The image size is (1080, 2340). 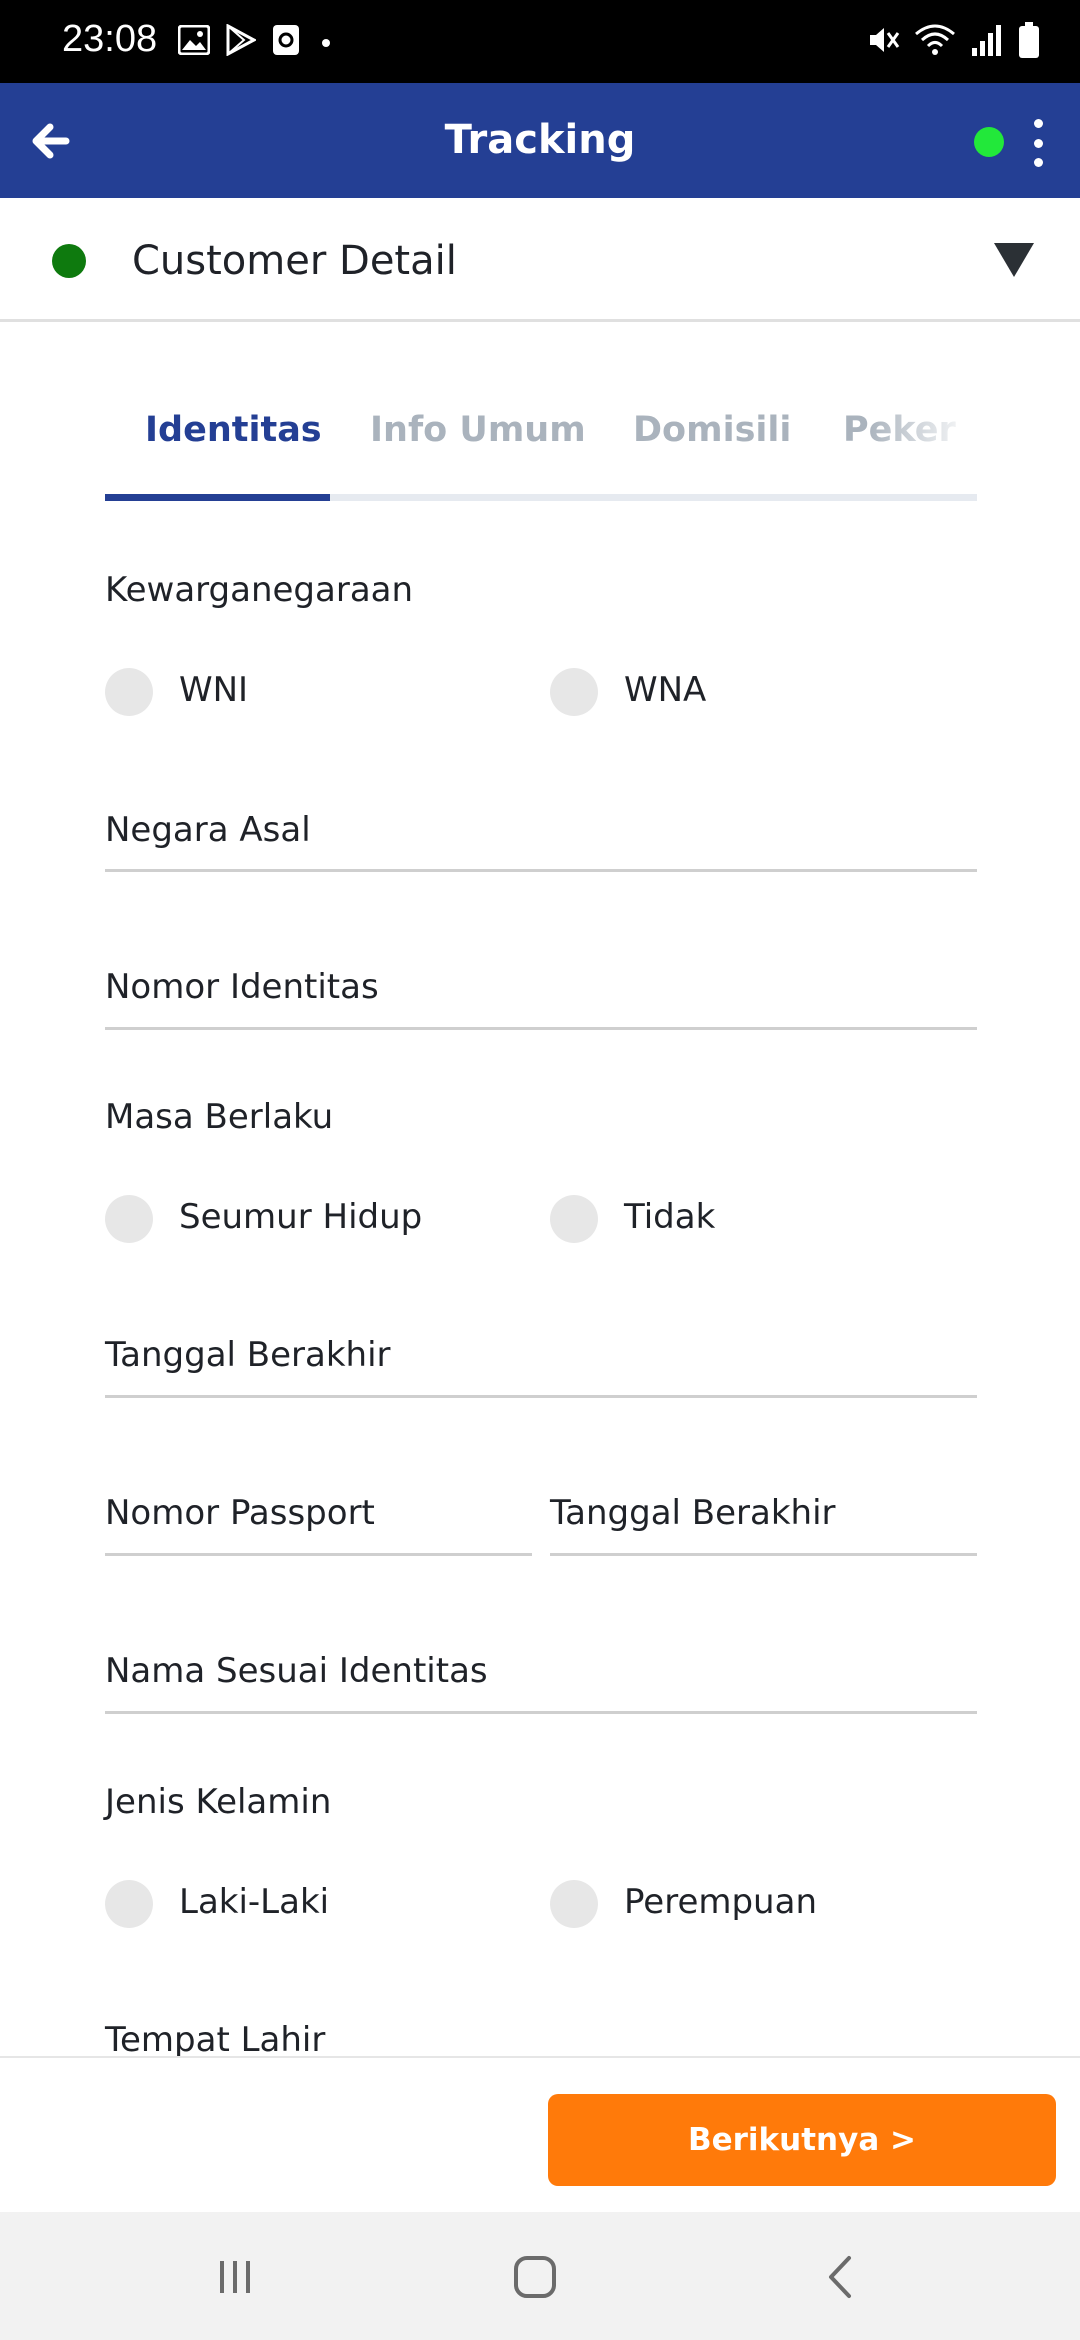 What do you see at coordinates (541, 998) in the screenshot?
I see `nomor-identitas-field: Nomor Identitas` at bounding box center [541, 998].